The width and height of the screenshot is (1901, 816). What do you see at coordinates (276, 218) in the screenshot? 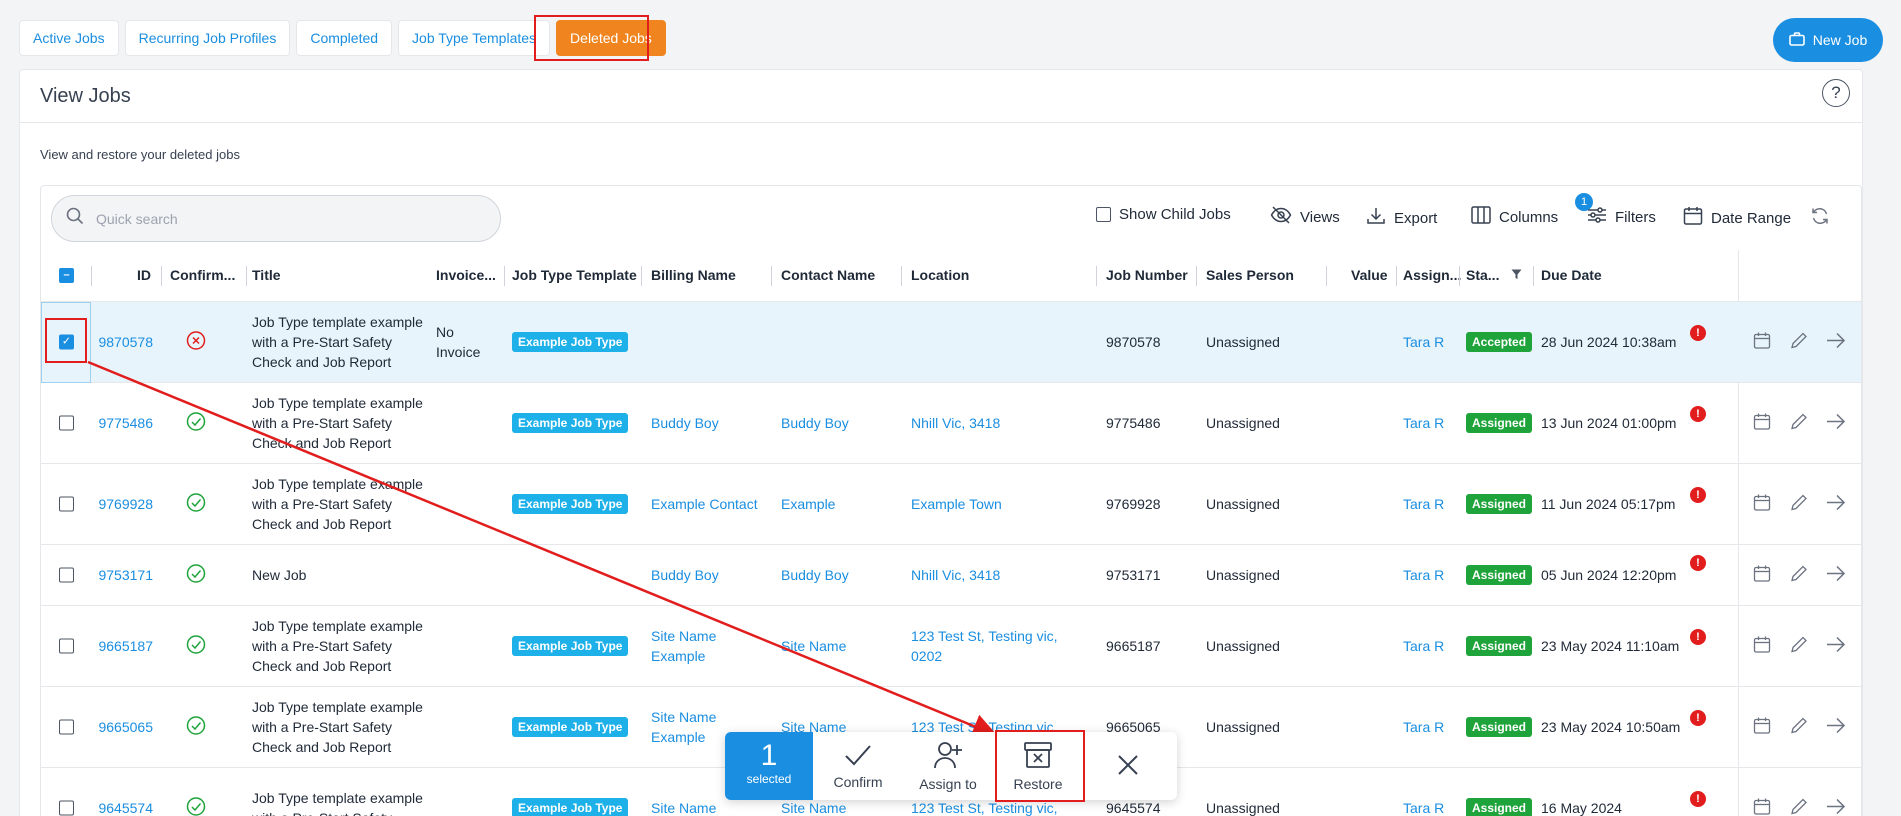
I see `search-input` at bounding box center [276, 218].